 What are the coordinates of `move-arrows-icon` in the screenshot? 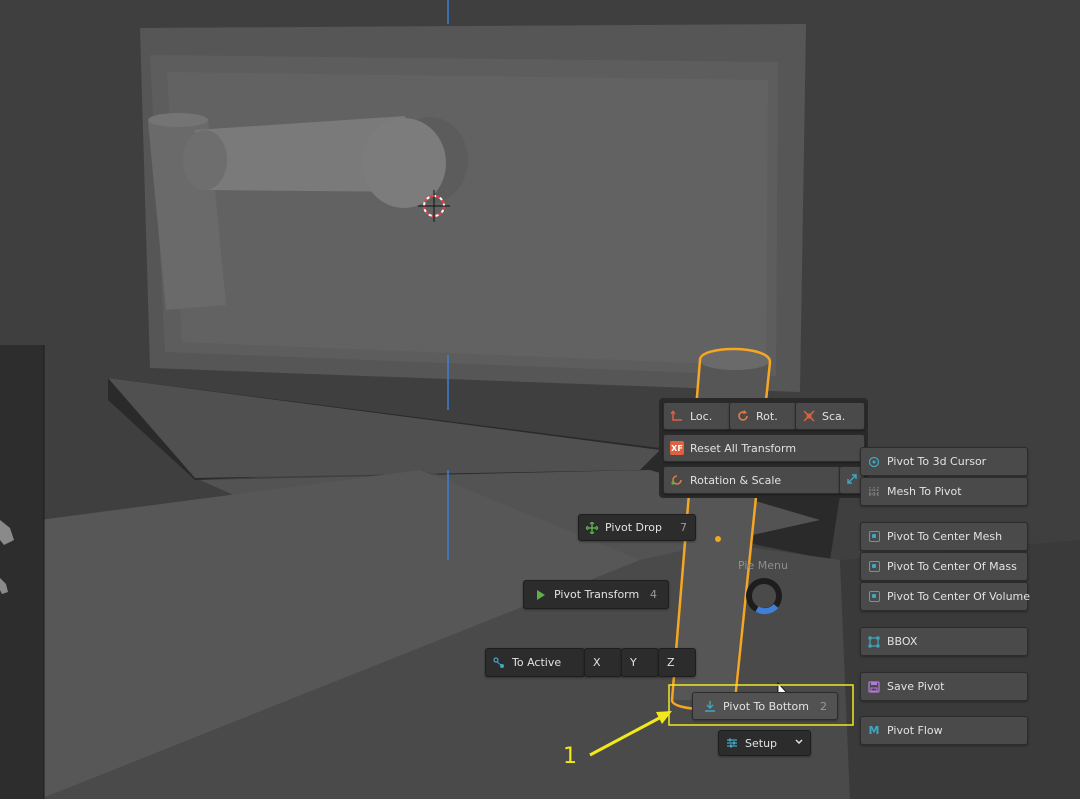 It's located at (592, 528).